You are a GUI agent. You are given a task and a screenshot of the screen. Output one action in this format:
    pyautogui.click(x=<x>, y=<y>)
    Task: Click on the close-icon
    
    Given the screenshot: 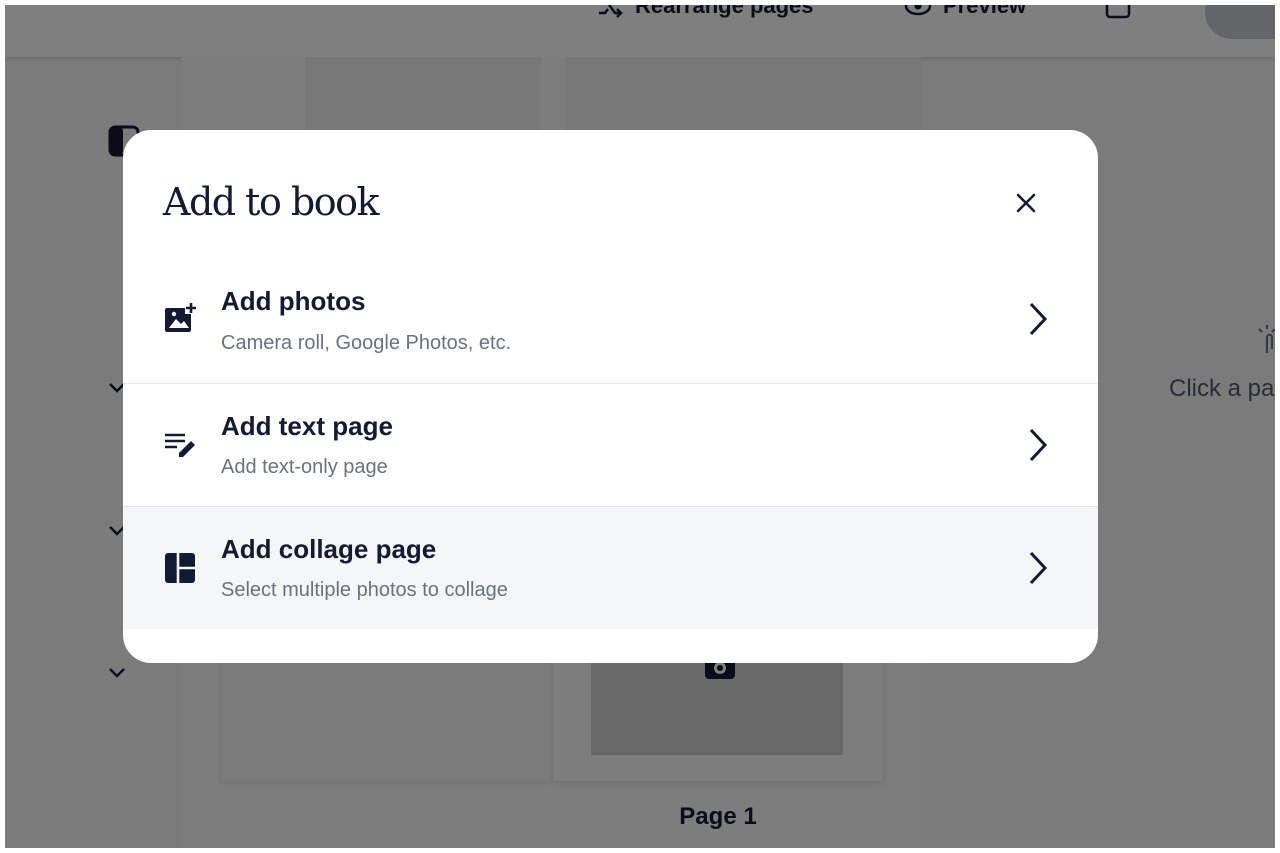 What is the action you would take?
    pyautogui.click(x=1026, y=203)
    